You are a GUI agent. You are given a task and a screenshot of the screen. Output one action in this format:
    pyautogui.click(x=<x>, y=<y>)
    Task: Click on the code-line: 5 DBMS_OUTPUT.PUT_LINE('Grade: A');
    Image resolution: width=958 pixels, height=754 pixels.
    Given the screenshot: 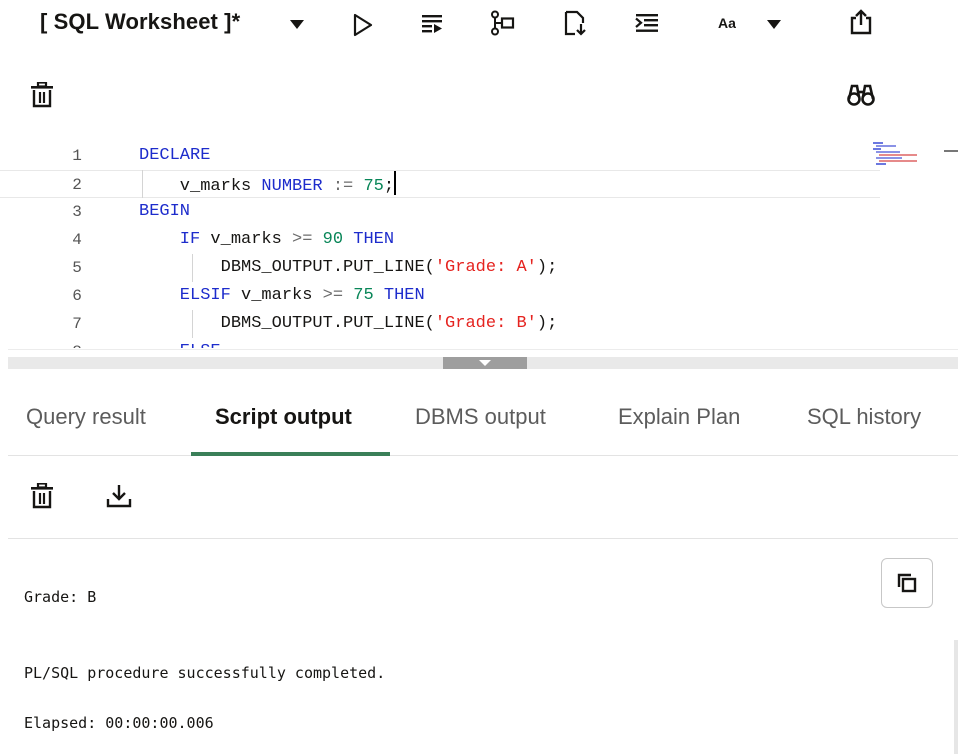 What is the action you would take?
    pyautogui.click(x=440, y=268)
    